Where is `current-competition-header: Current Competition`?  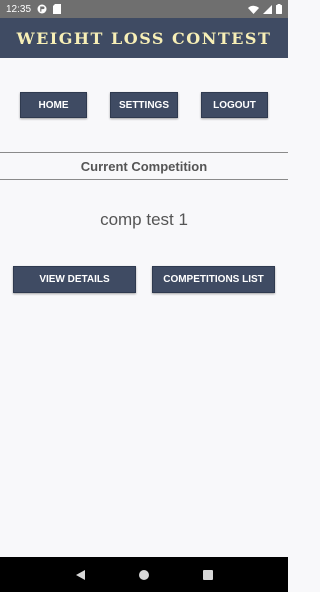 current-competition-header: Current Competition is located at coordinates (144, 166).